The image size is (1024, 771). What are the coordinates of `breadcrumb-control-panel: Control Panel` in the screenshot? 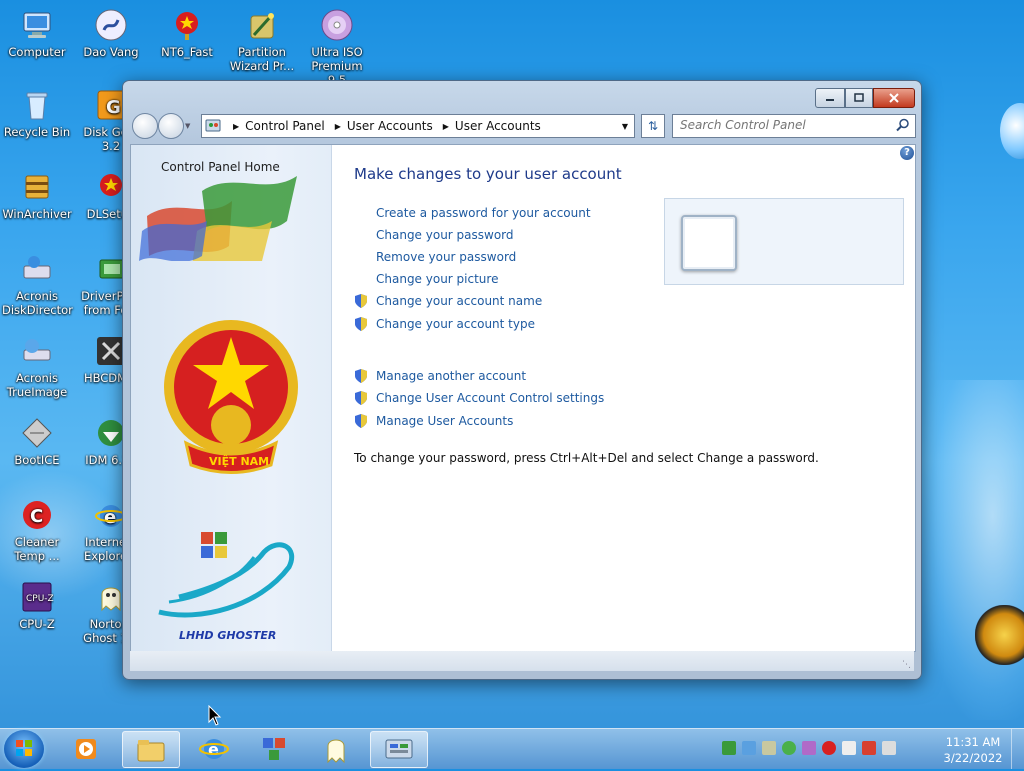 It's located at (285, 126).